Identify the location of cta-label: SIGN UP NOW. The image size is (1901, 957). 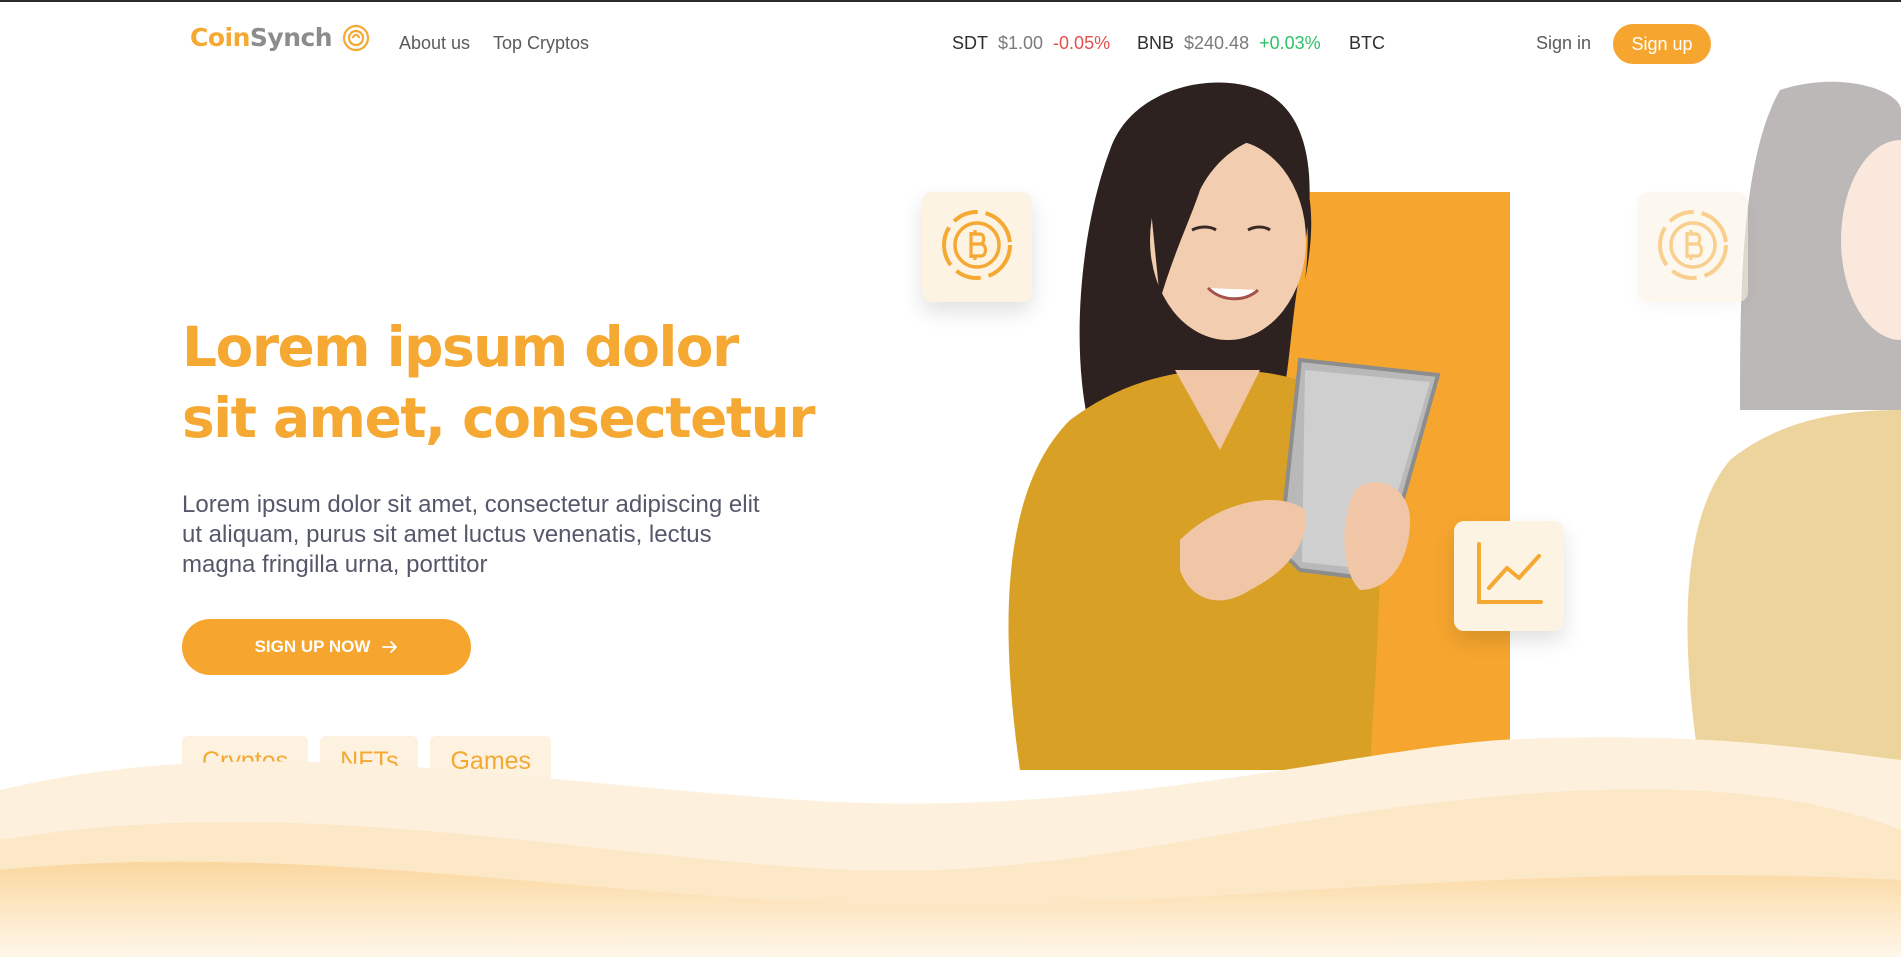
(312, 646).